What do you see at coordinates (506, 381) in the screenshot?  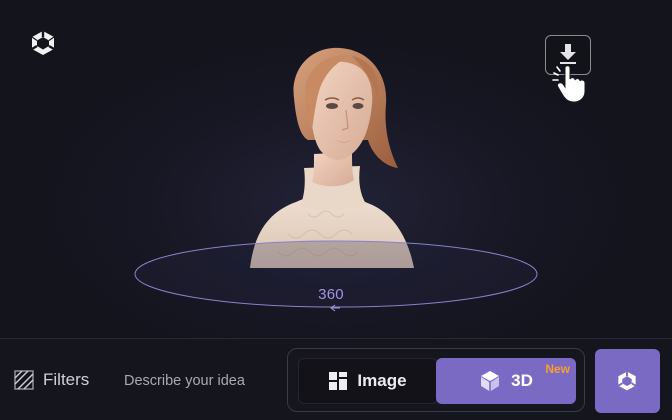 I see `mode-3d-button: 3D New` at bounding box center [506, 381].